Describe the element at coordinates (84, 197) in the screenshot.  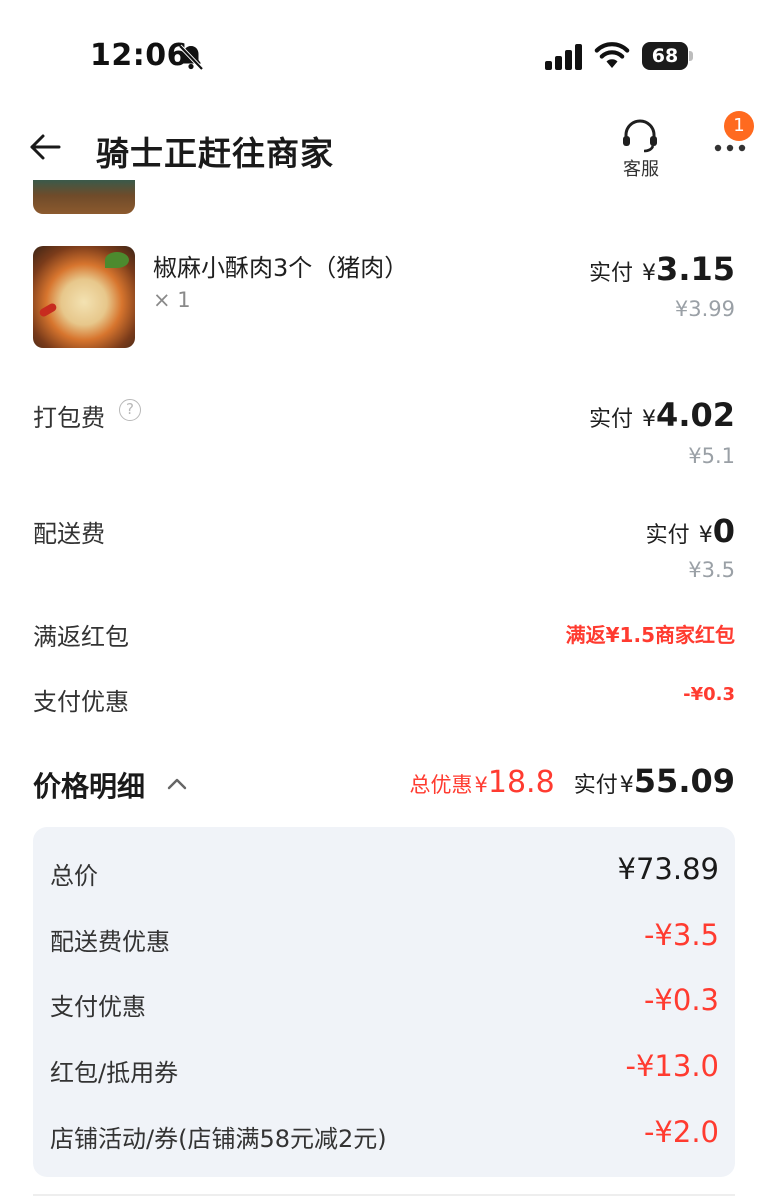
I see `previous-item-image` at that location.